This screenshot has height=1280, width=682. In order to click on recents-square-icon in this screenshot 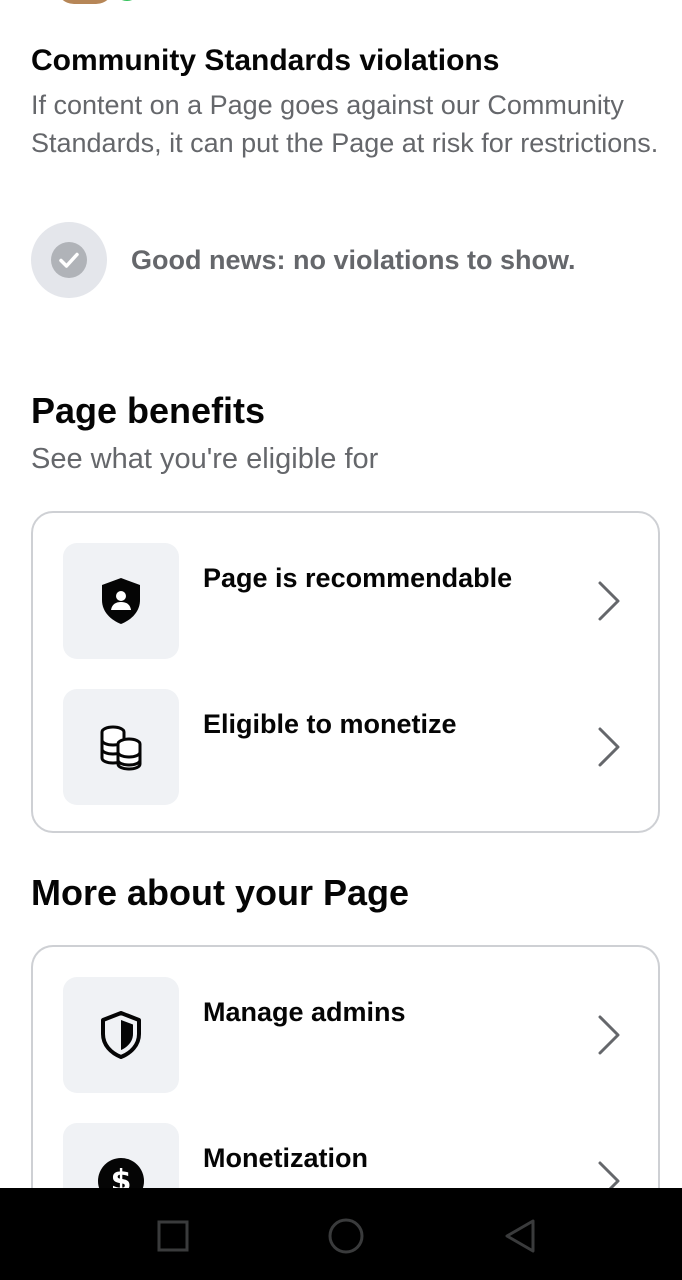, I will do `click(173, 1236)`.